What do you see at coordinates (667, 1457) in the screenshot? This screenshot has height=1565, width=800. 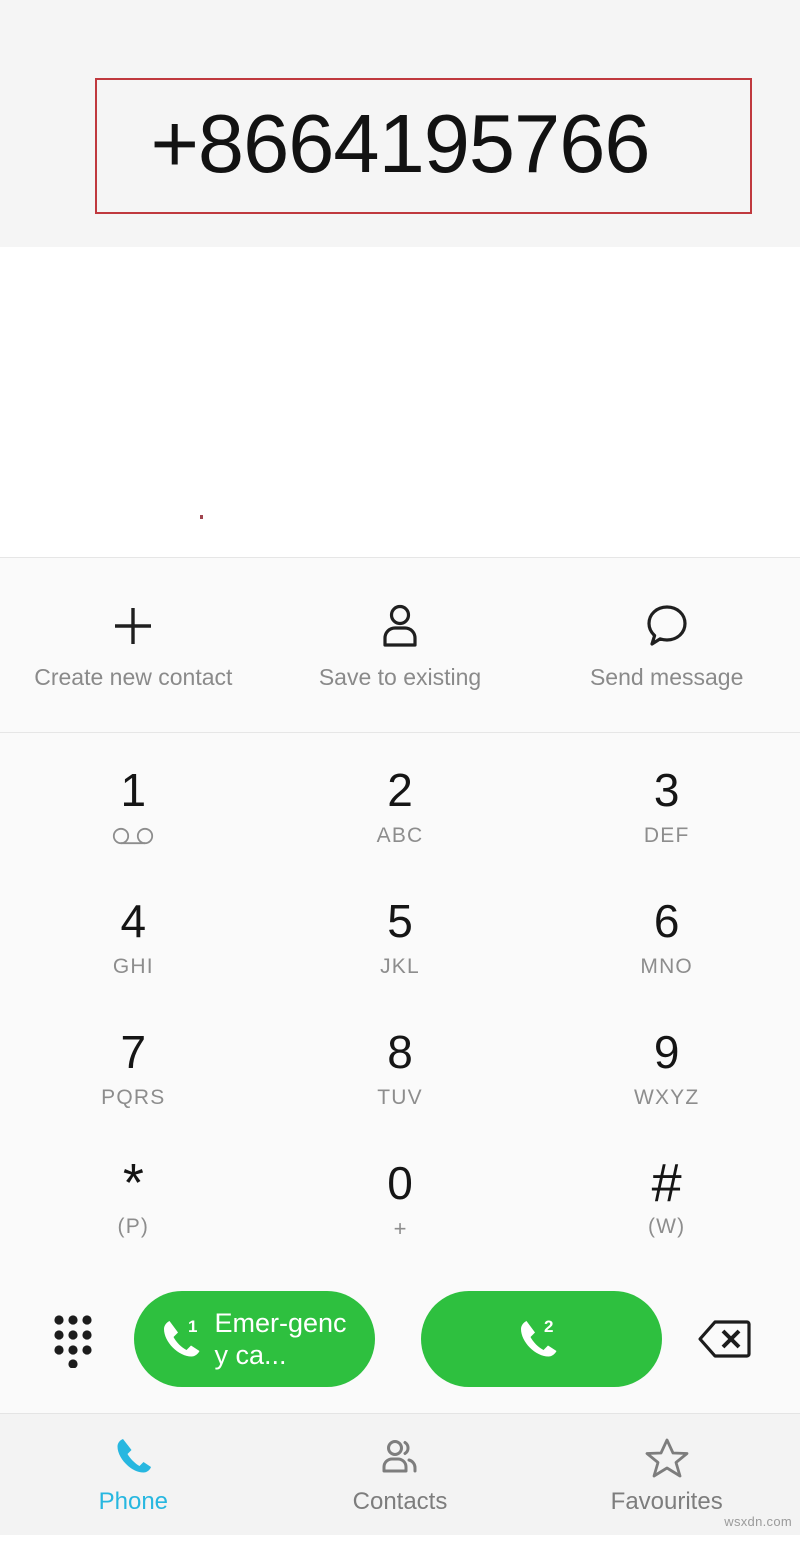 I see `star-icon` at bounding box center [667, 1457].